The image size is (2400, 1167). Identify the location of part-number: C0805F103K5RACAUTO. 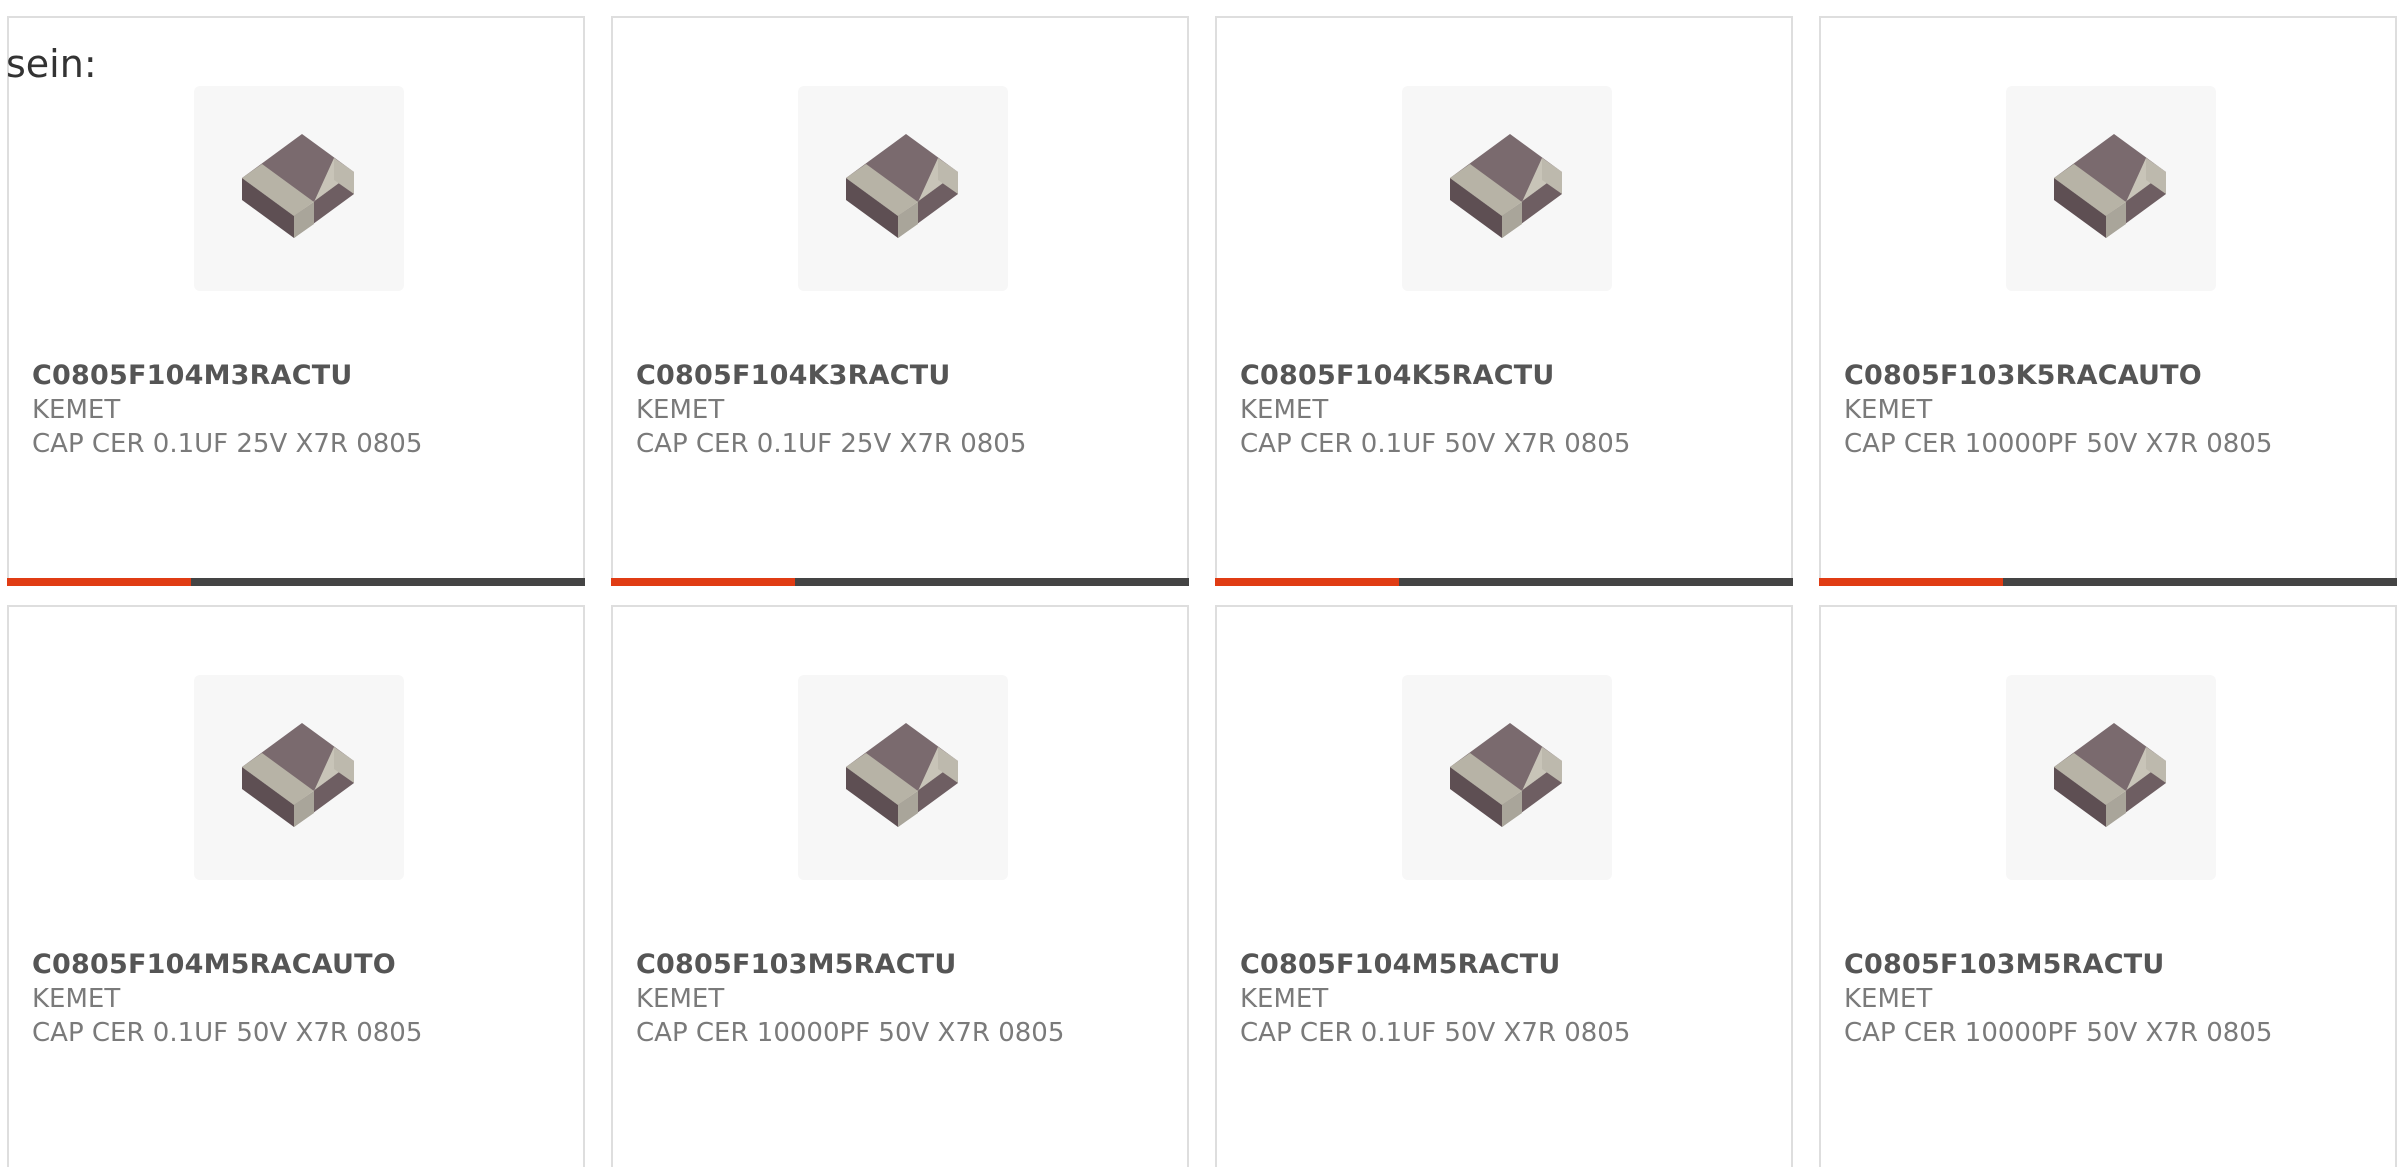
(2023, 375).